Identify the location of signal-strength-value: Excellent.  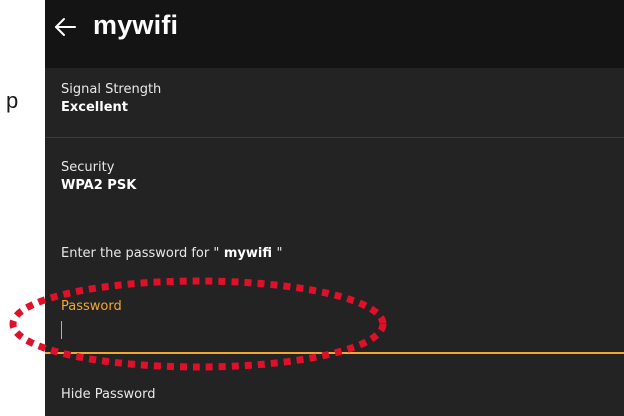
(94, 107).